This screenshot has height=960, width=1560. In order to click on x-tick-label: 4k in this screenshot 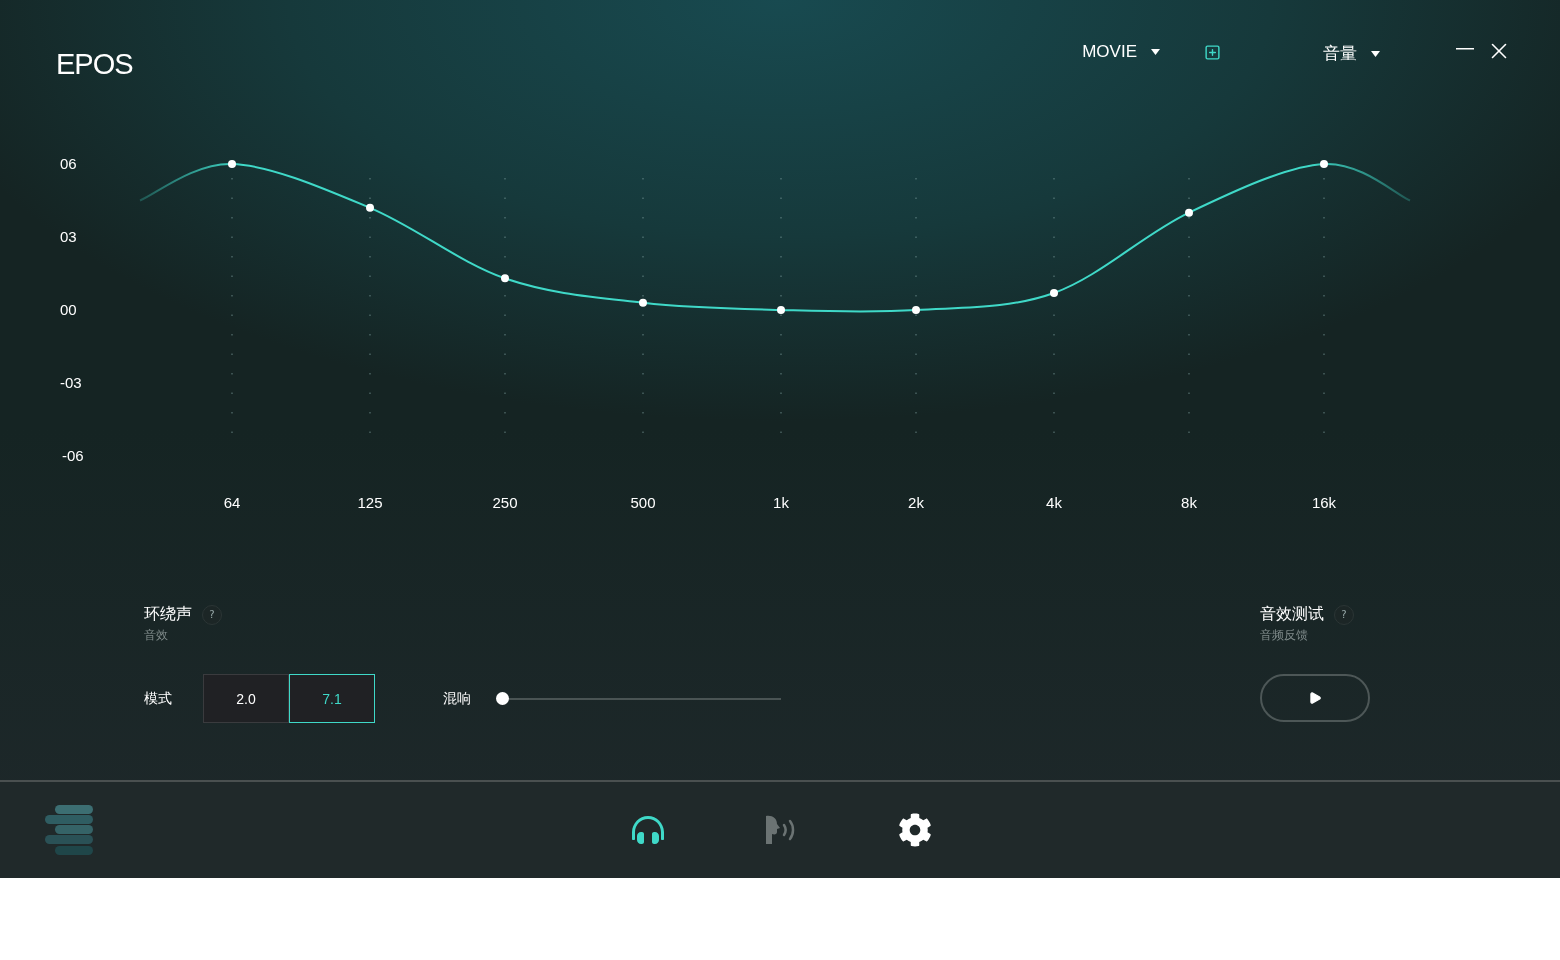, I will do `click(1054, 502)`.